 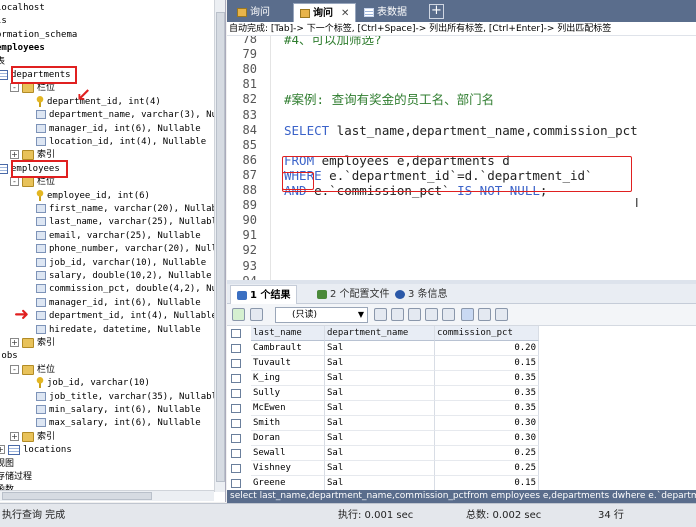 I want to click on table-cell: 0.20, so click(x=487, y=348).